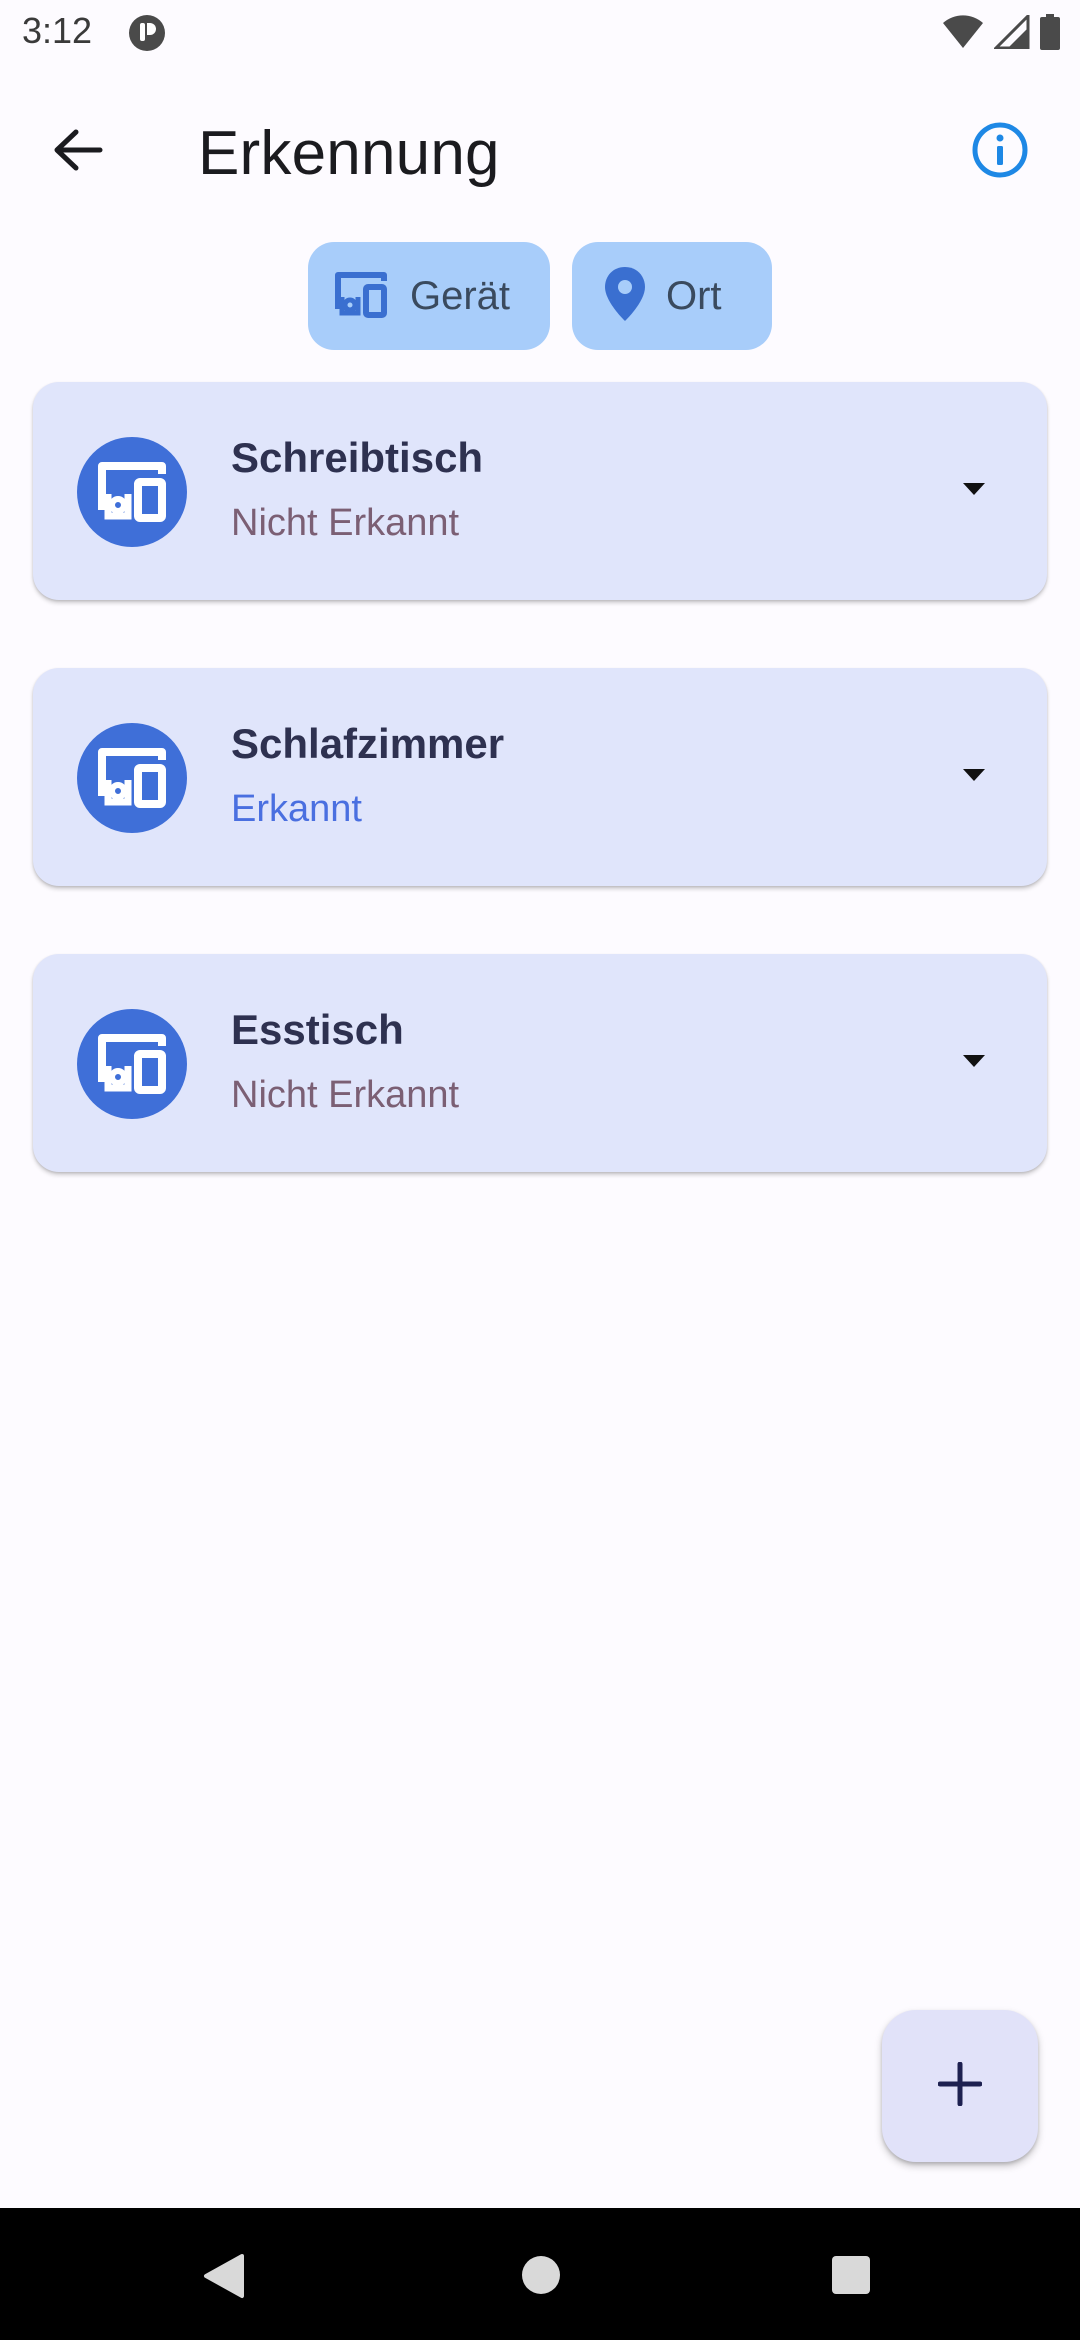 Image resolution: width=1080 pixels, height=2340 pixels. I want to click on device-name: Schreibtisch, so click(357, 457).